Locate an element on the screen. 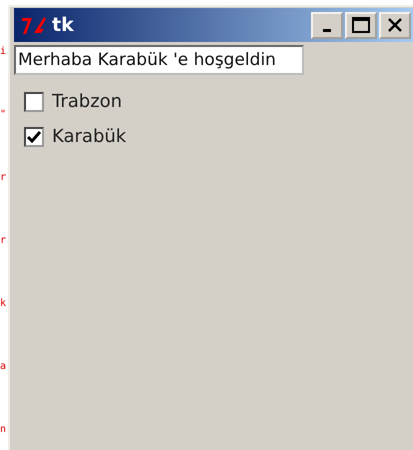 This screenshot has height=450, width=413. code-fragment: k is located at coordinates (4, 304).